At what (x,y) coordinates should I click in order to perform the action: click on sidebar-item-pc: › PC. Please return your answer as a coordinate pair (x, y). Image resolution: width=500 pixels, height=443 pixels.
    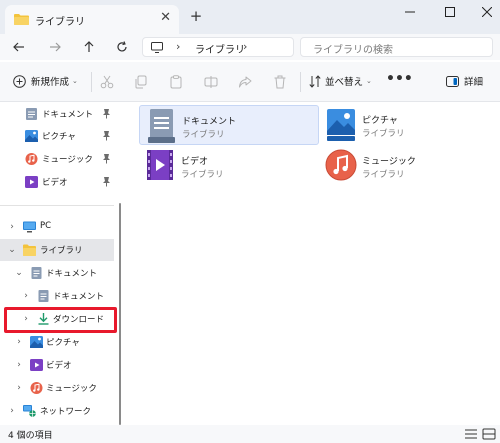
    Looking at the image, I should click on (57, 227).